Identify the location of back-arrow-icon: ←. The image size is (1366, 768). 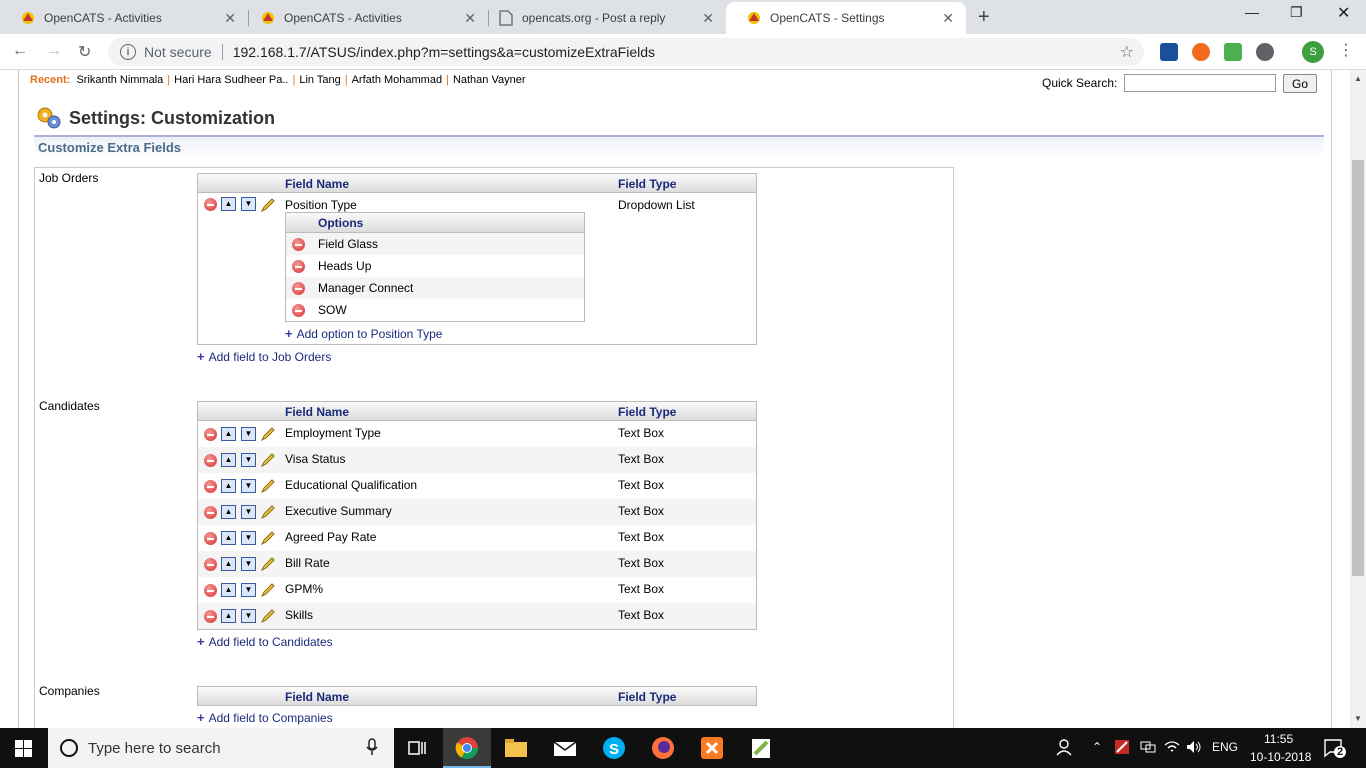
(20, 51).